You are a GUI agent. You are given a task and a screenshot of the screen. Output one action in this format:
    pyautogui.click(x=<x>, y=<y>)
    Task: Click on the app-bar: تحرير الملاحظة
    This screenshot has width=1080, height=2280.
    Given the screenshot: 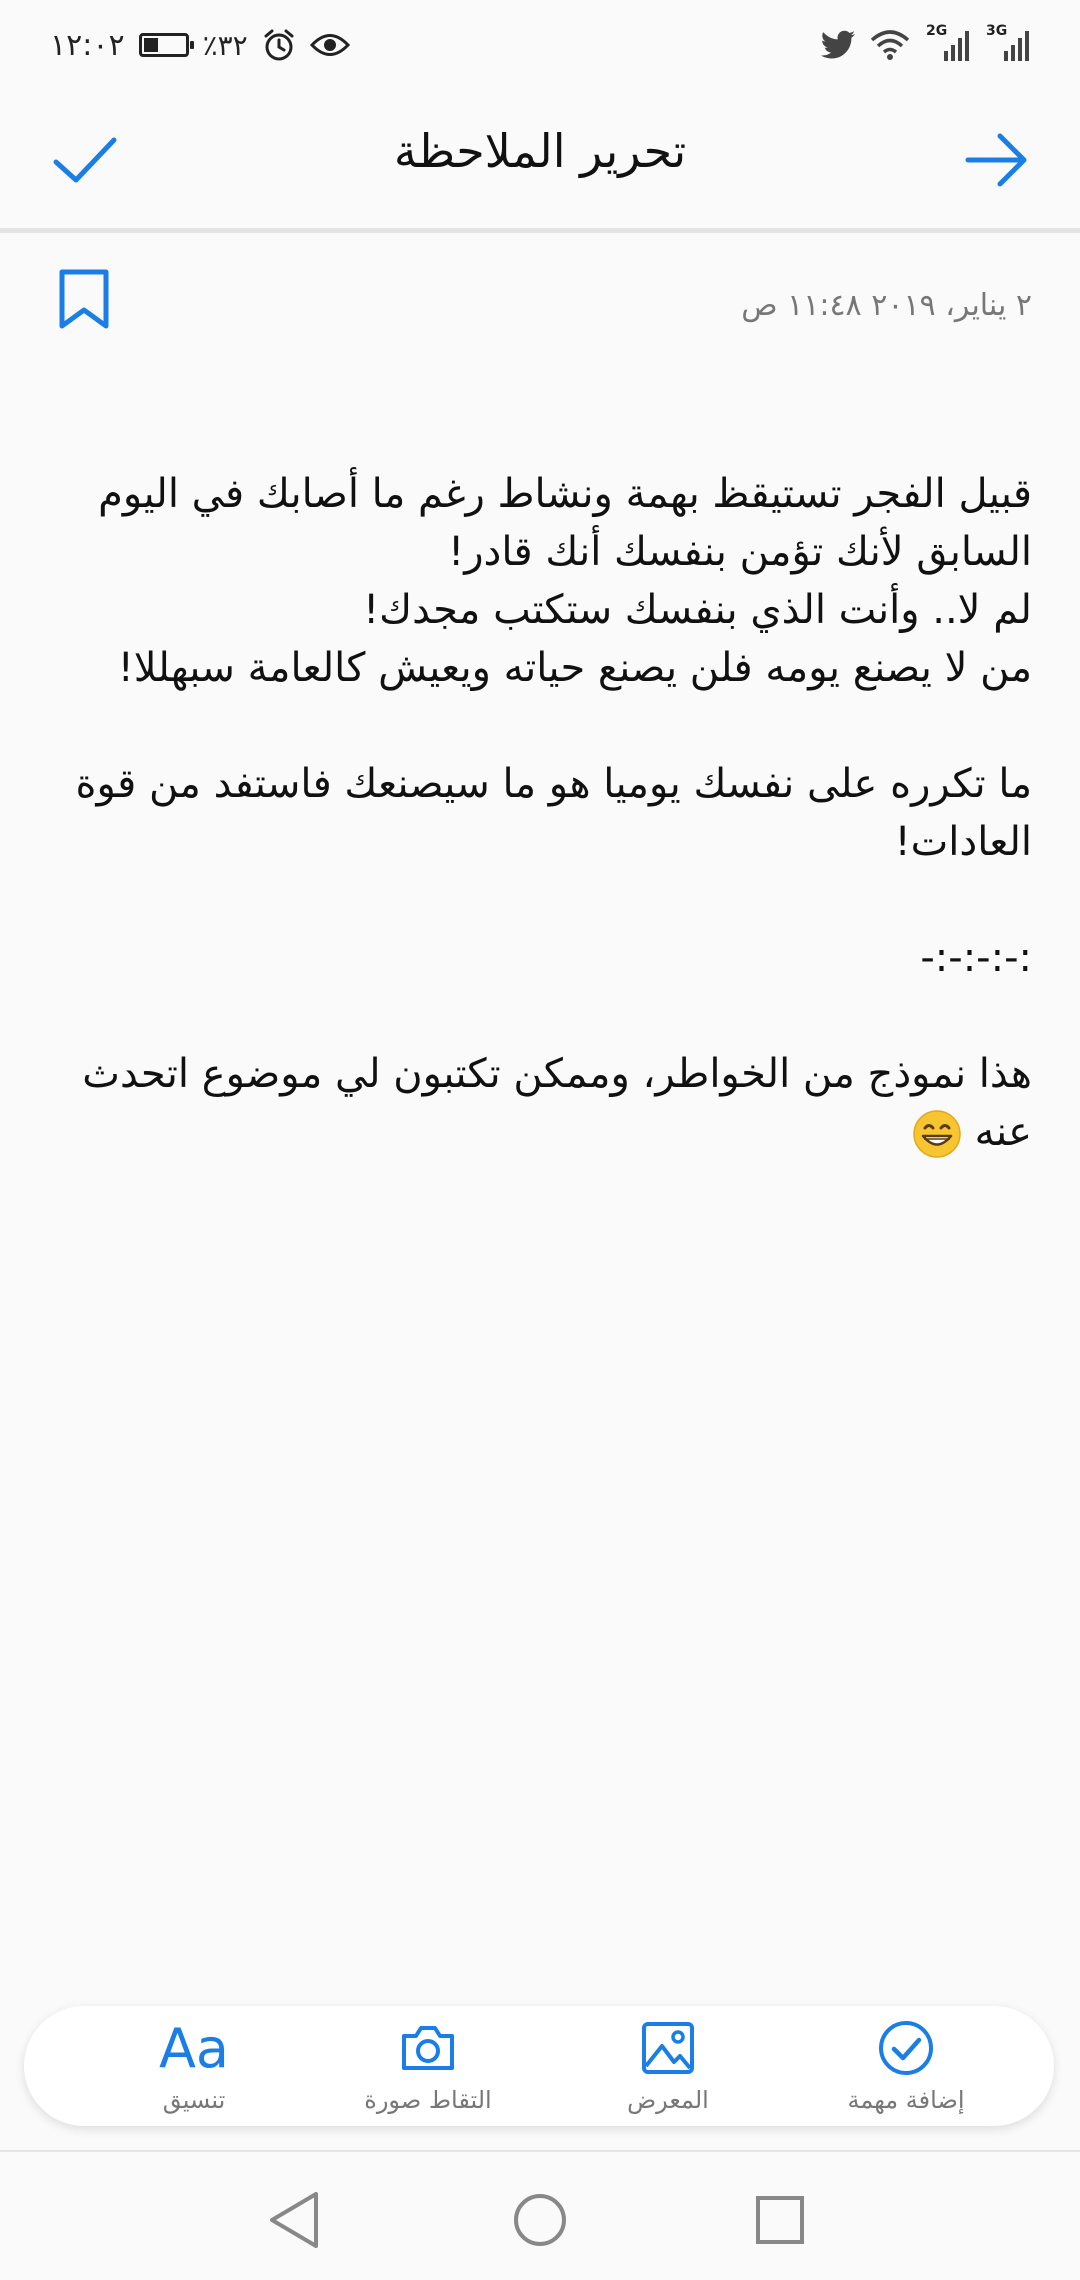 What is the action you would take?
    pyautogui.click(x=540, y=159)
    